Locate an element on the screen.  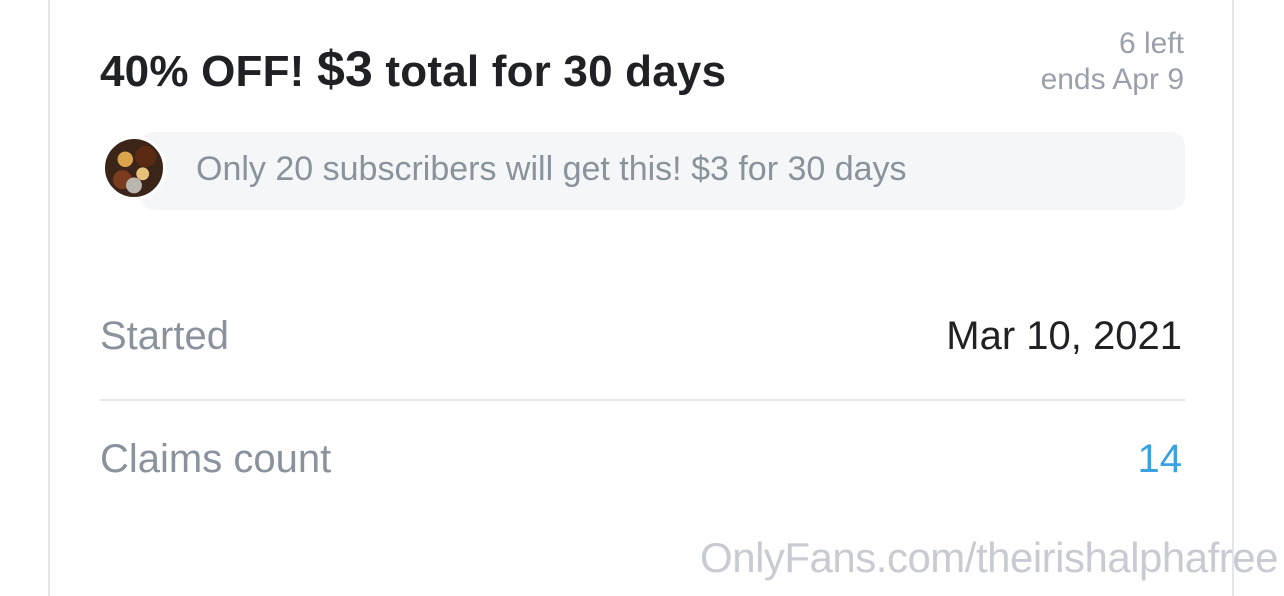
divider is located at coordinates (642, 400).